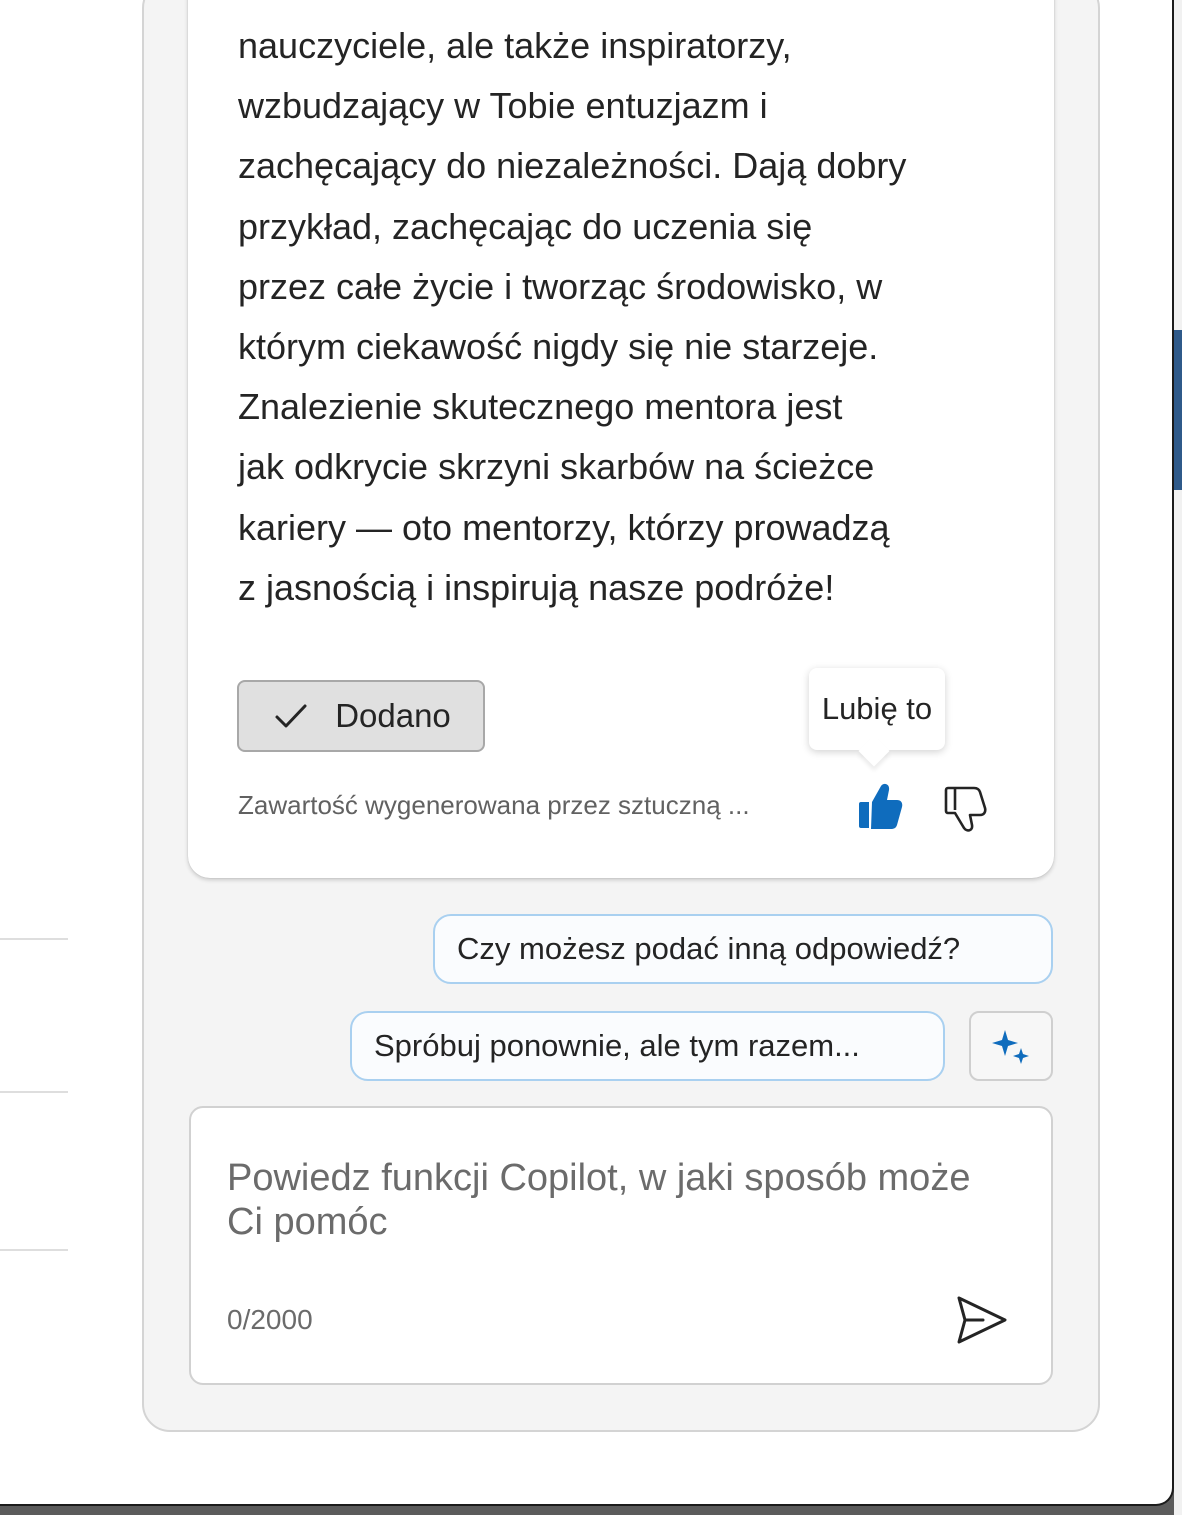 This screenshot has width=1182, height=1515. I want to click on added-button-label: Dodano, so click(393, 715).